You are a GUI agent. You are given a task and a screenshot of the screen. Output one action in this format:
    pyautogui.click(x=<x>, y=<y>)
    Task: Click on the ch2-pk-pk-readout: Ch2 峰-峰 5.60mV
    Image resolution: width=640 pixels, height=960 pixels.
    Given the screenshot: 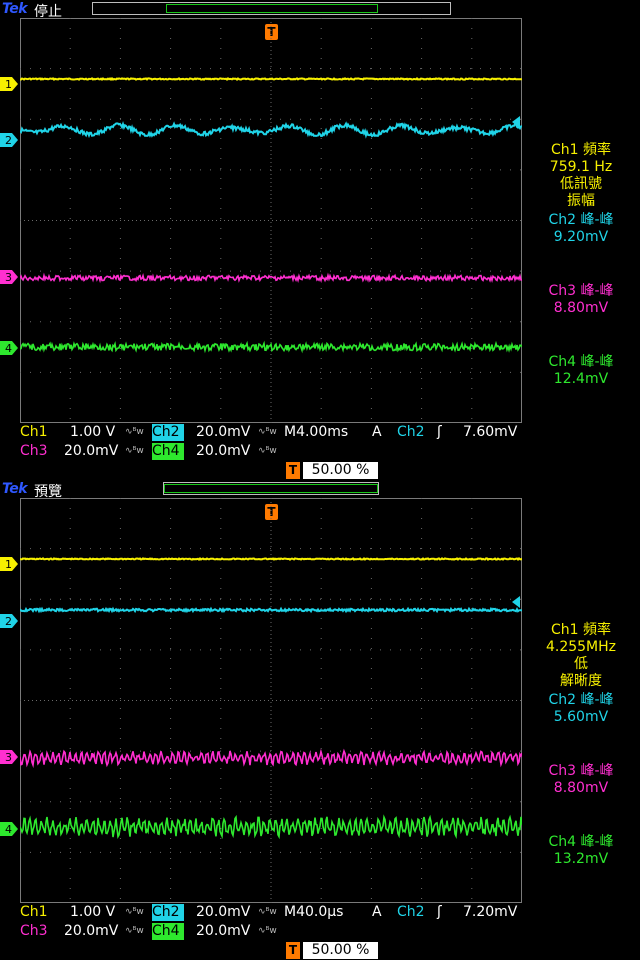 What is the action you would take?
    pyautogui.click(x=581, y=709)
    